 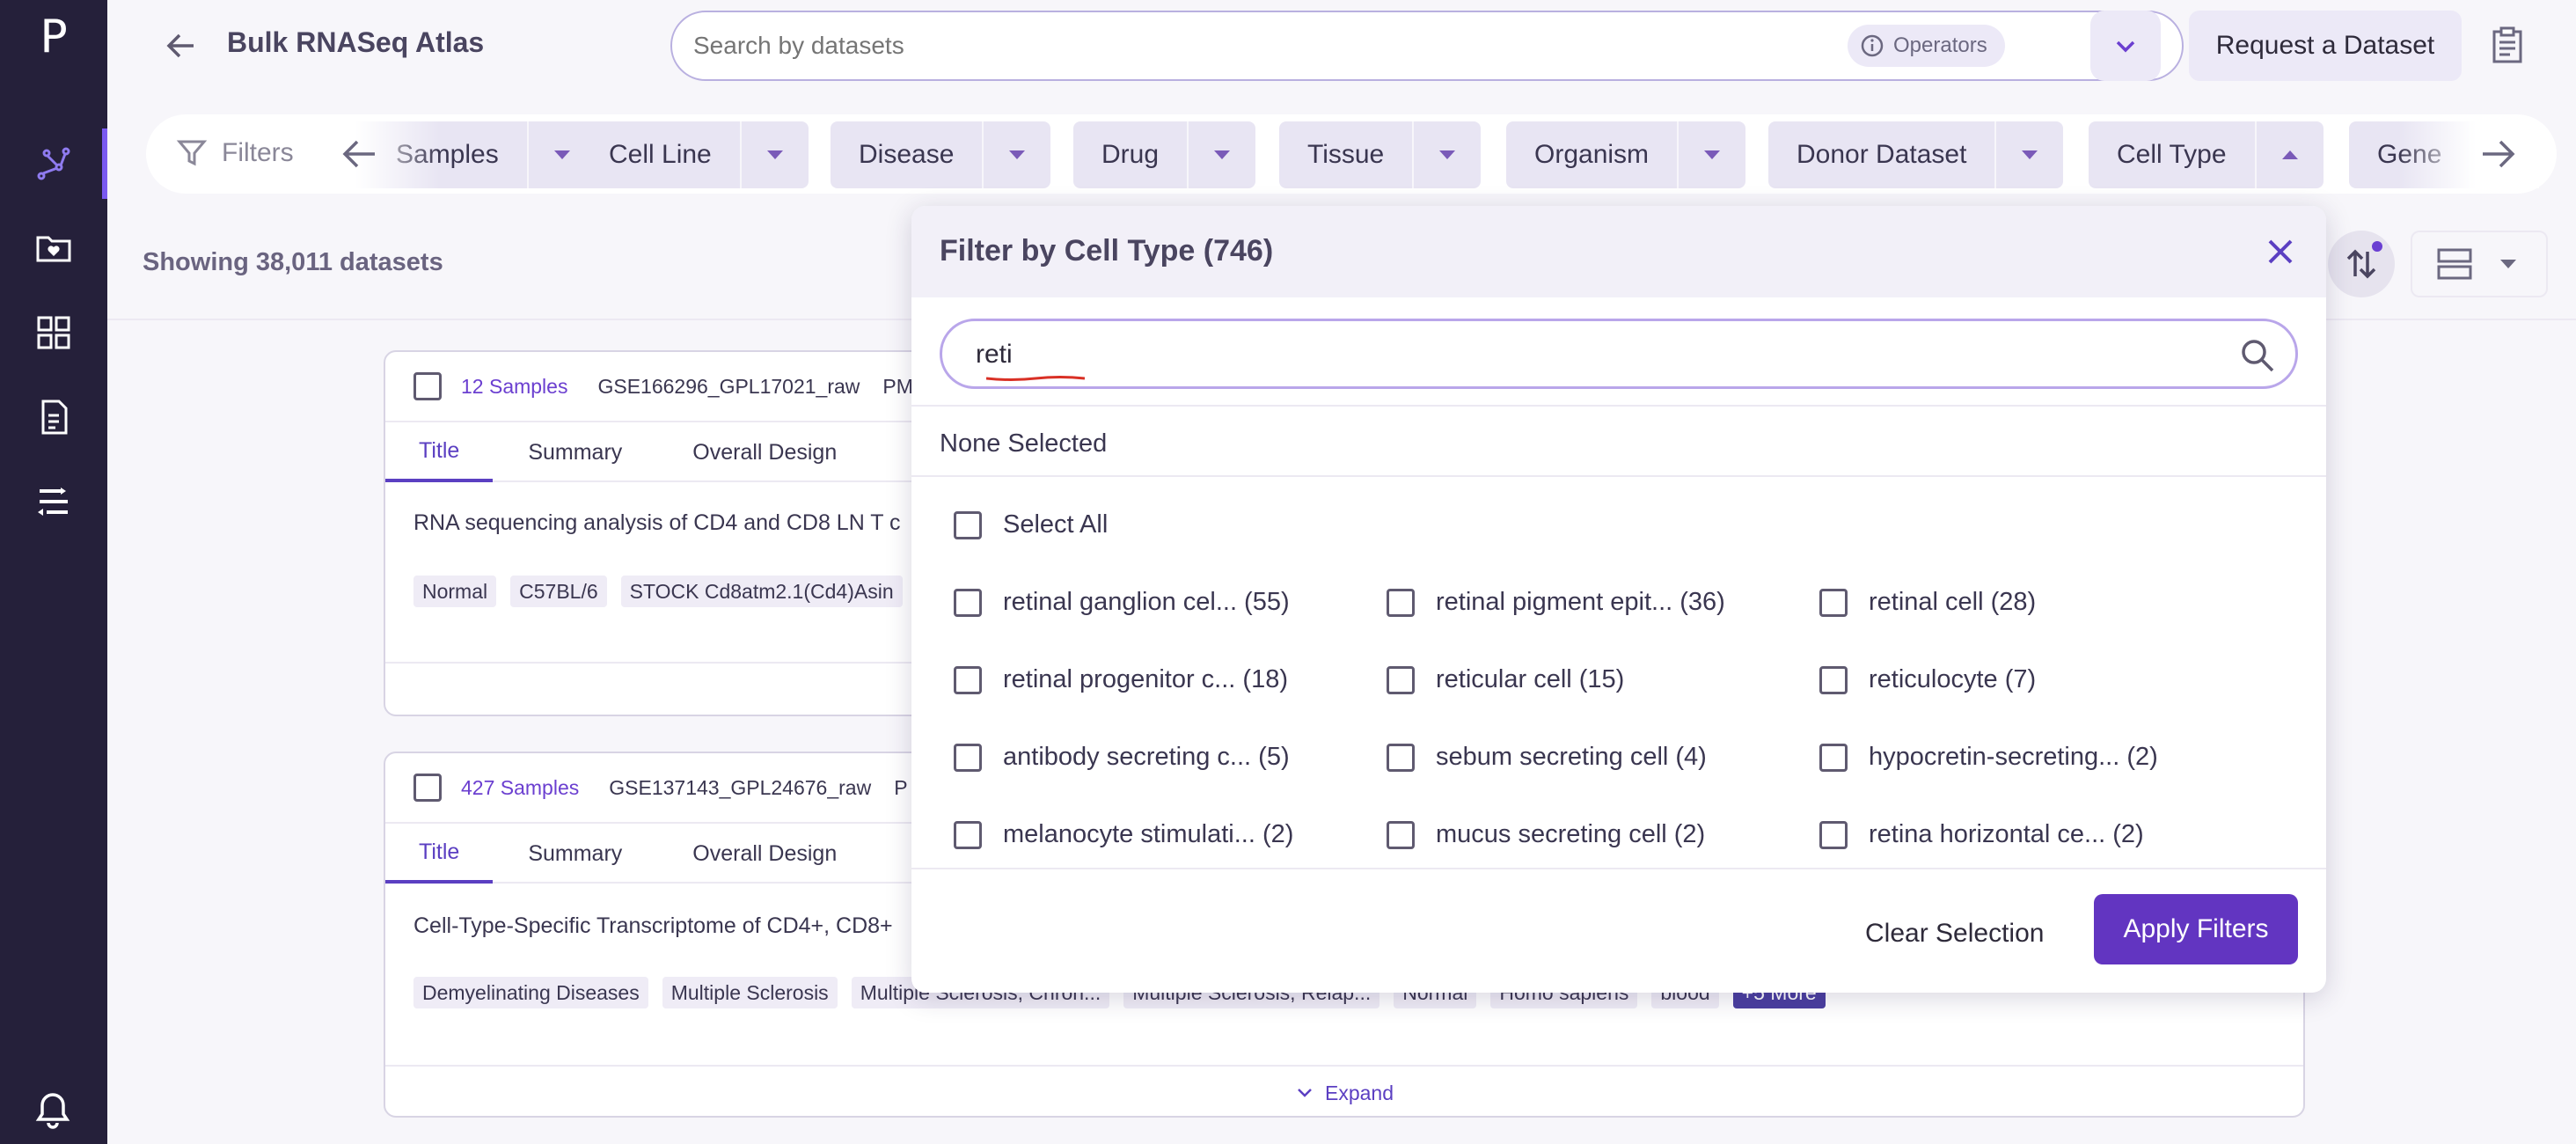 I want to click on chip-label: Tissue, so click(x=1346, y=155).